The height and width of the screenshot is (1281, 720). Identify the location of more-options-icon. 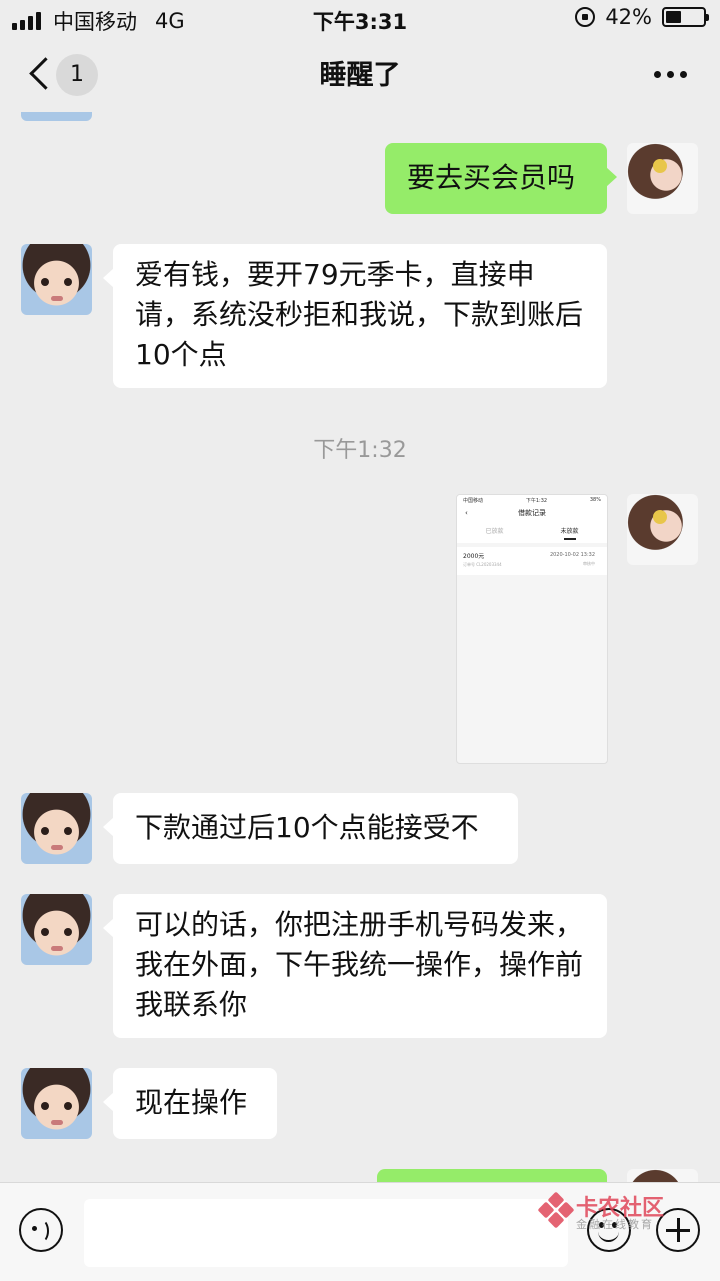
(674, 74).